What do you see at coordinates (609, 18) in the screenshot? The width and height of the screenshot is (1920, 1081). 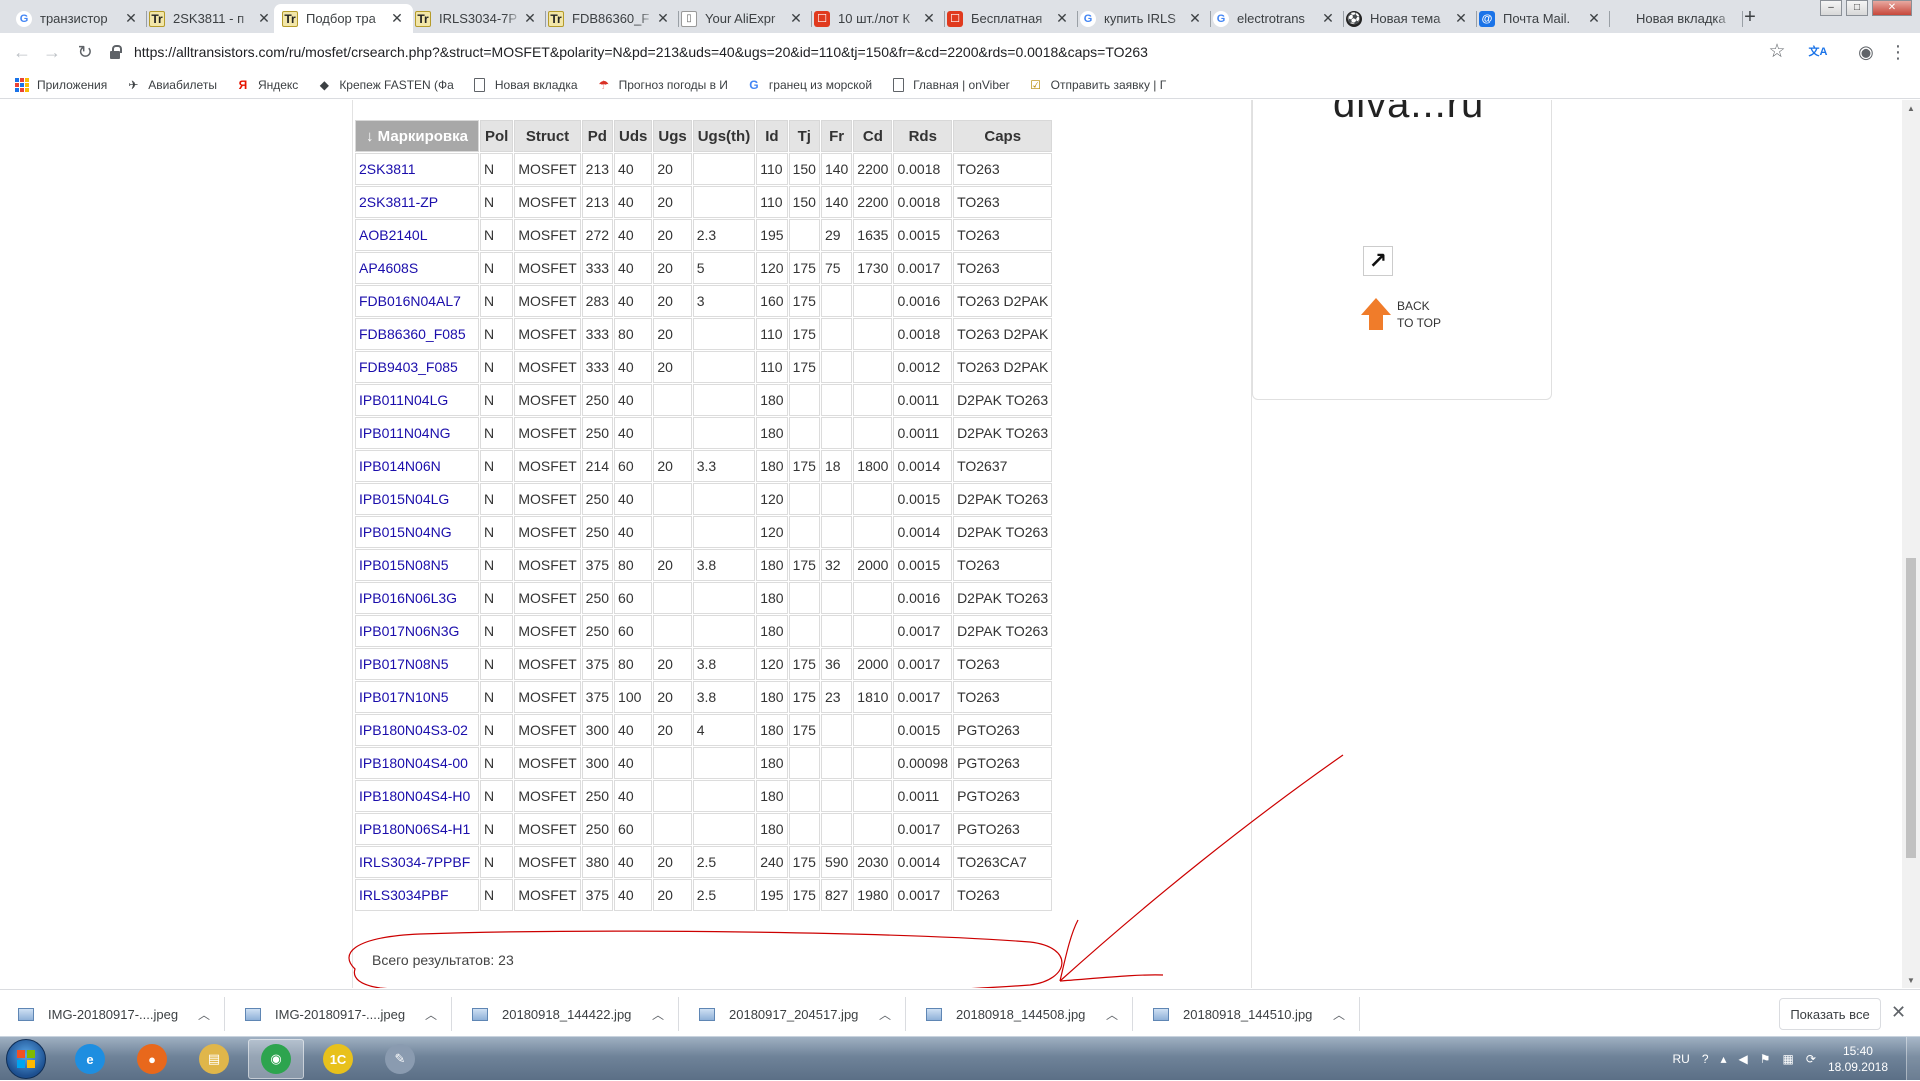 I see `tab: Tr FDB86360_F ✕` at bounding box center [609, 18].